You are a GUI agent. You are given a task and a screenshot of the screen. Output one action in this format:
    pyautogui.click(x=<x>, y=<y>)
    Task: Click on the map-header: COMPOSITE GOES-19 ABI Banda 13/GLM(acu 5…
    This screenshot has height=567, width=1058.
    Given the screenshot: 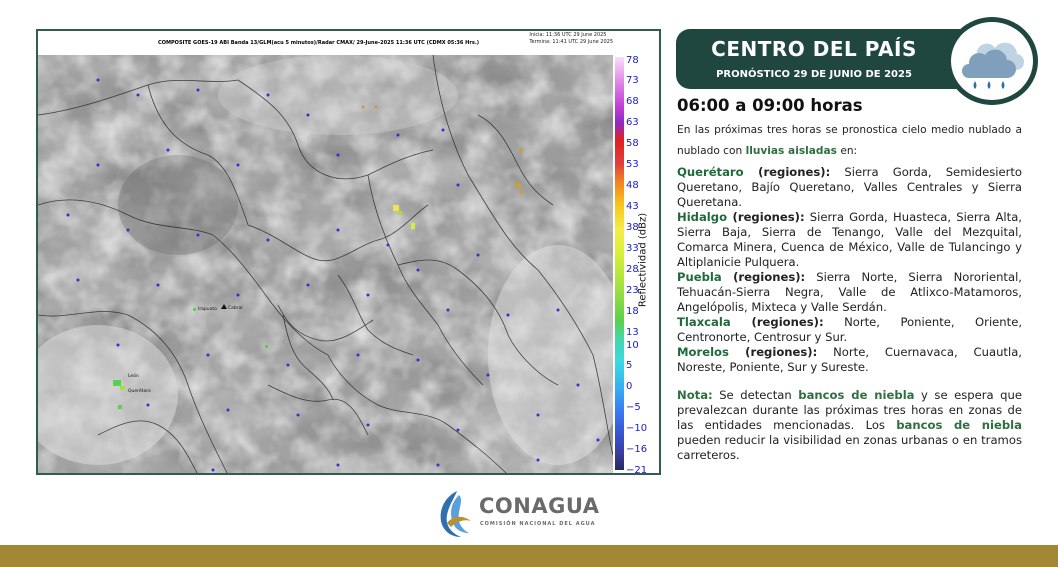 What is the action you would take?
    pyautogui.click(x=348, y=43)
    